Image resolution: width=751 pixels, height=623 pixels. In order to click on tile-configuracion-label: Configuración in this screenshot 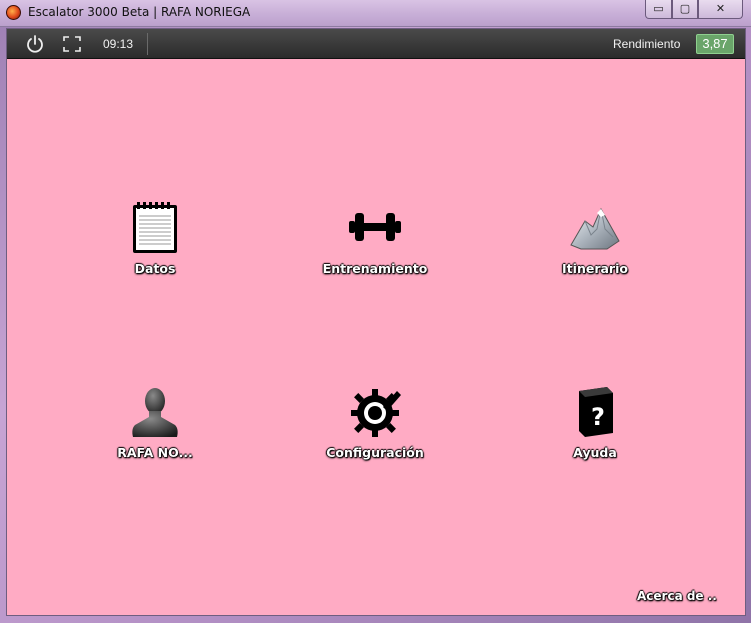, I will do `click(375, 452)`.